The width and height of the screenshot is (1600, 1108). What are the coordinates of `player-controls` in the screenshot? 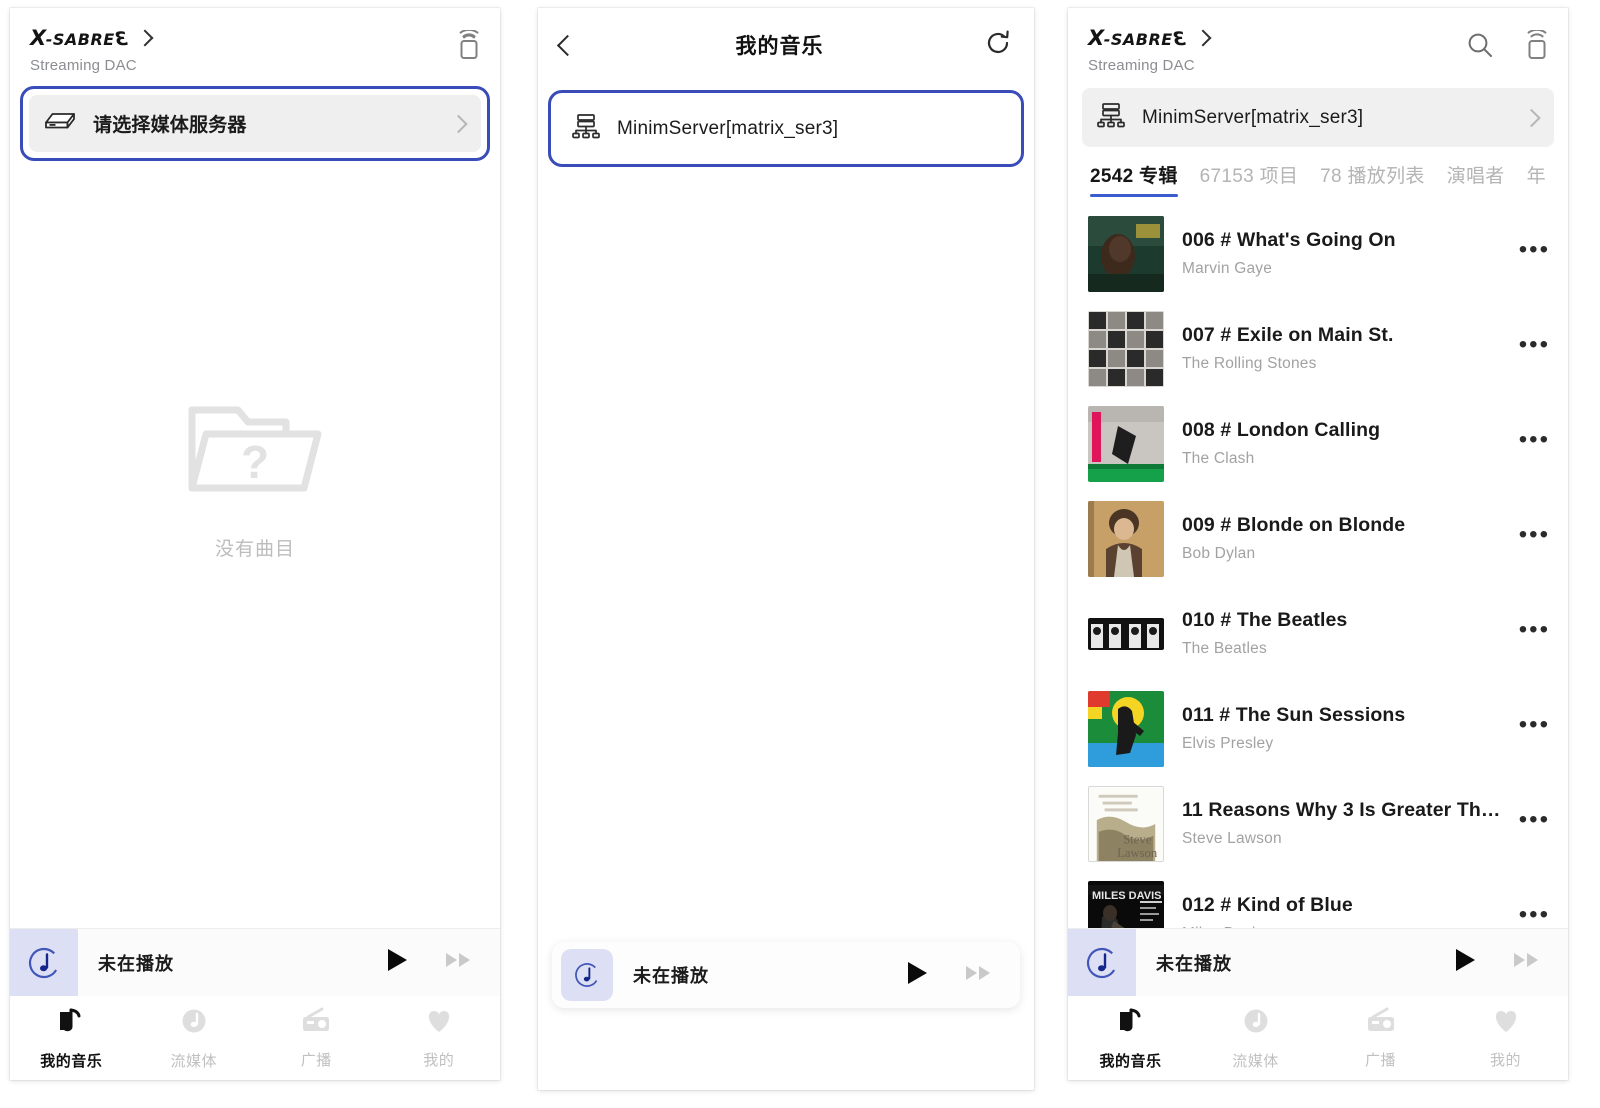 It's located at (1510, 962).